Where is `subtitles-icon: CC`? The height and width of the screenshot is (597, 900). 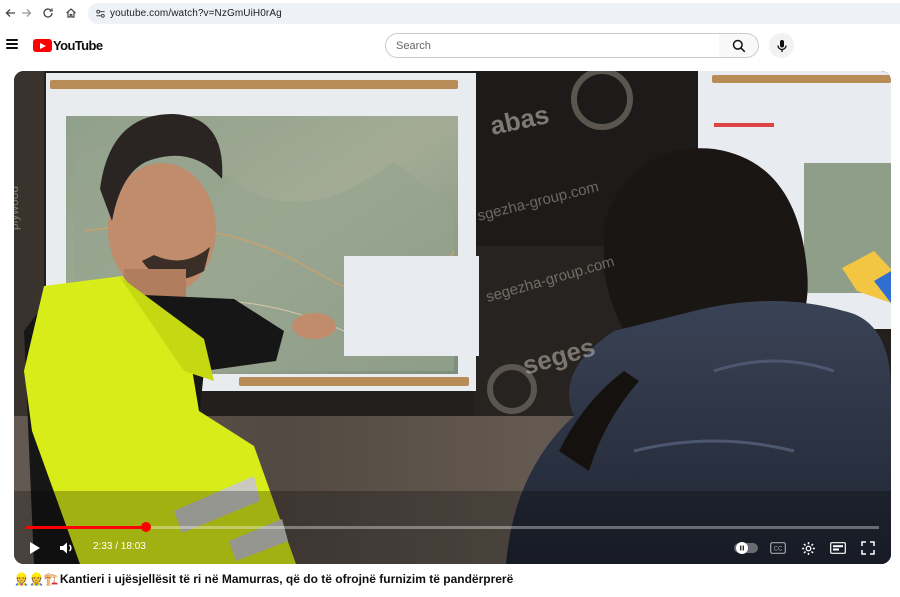
subtitles-icon: CC is located at coordinates (778, 548).